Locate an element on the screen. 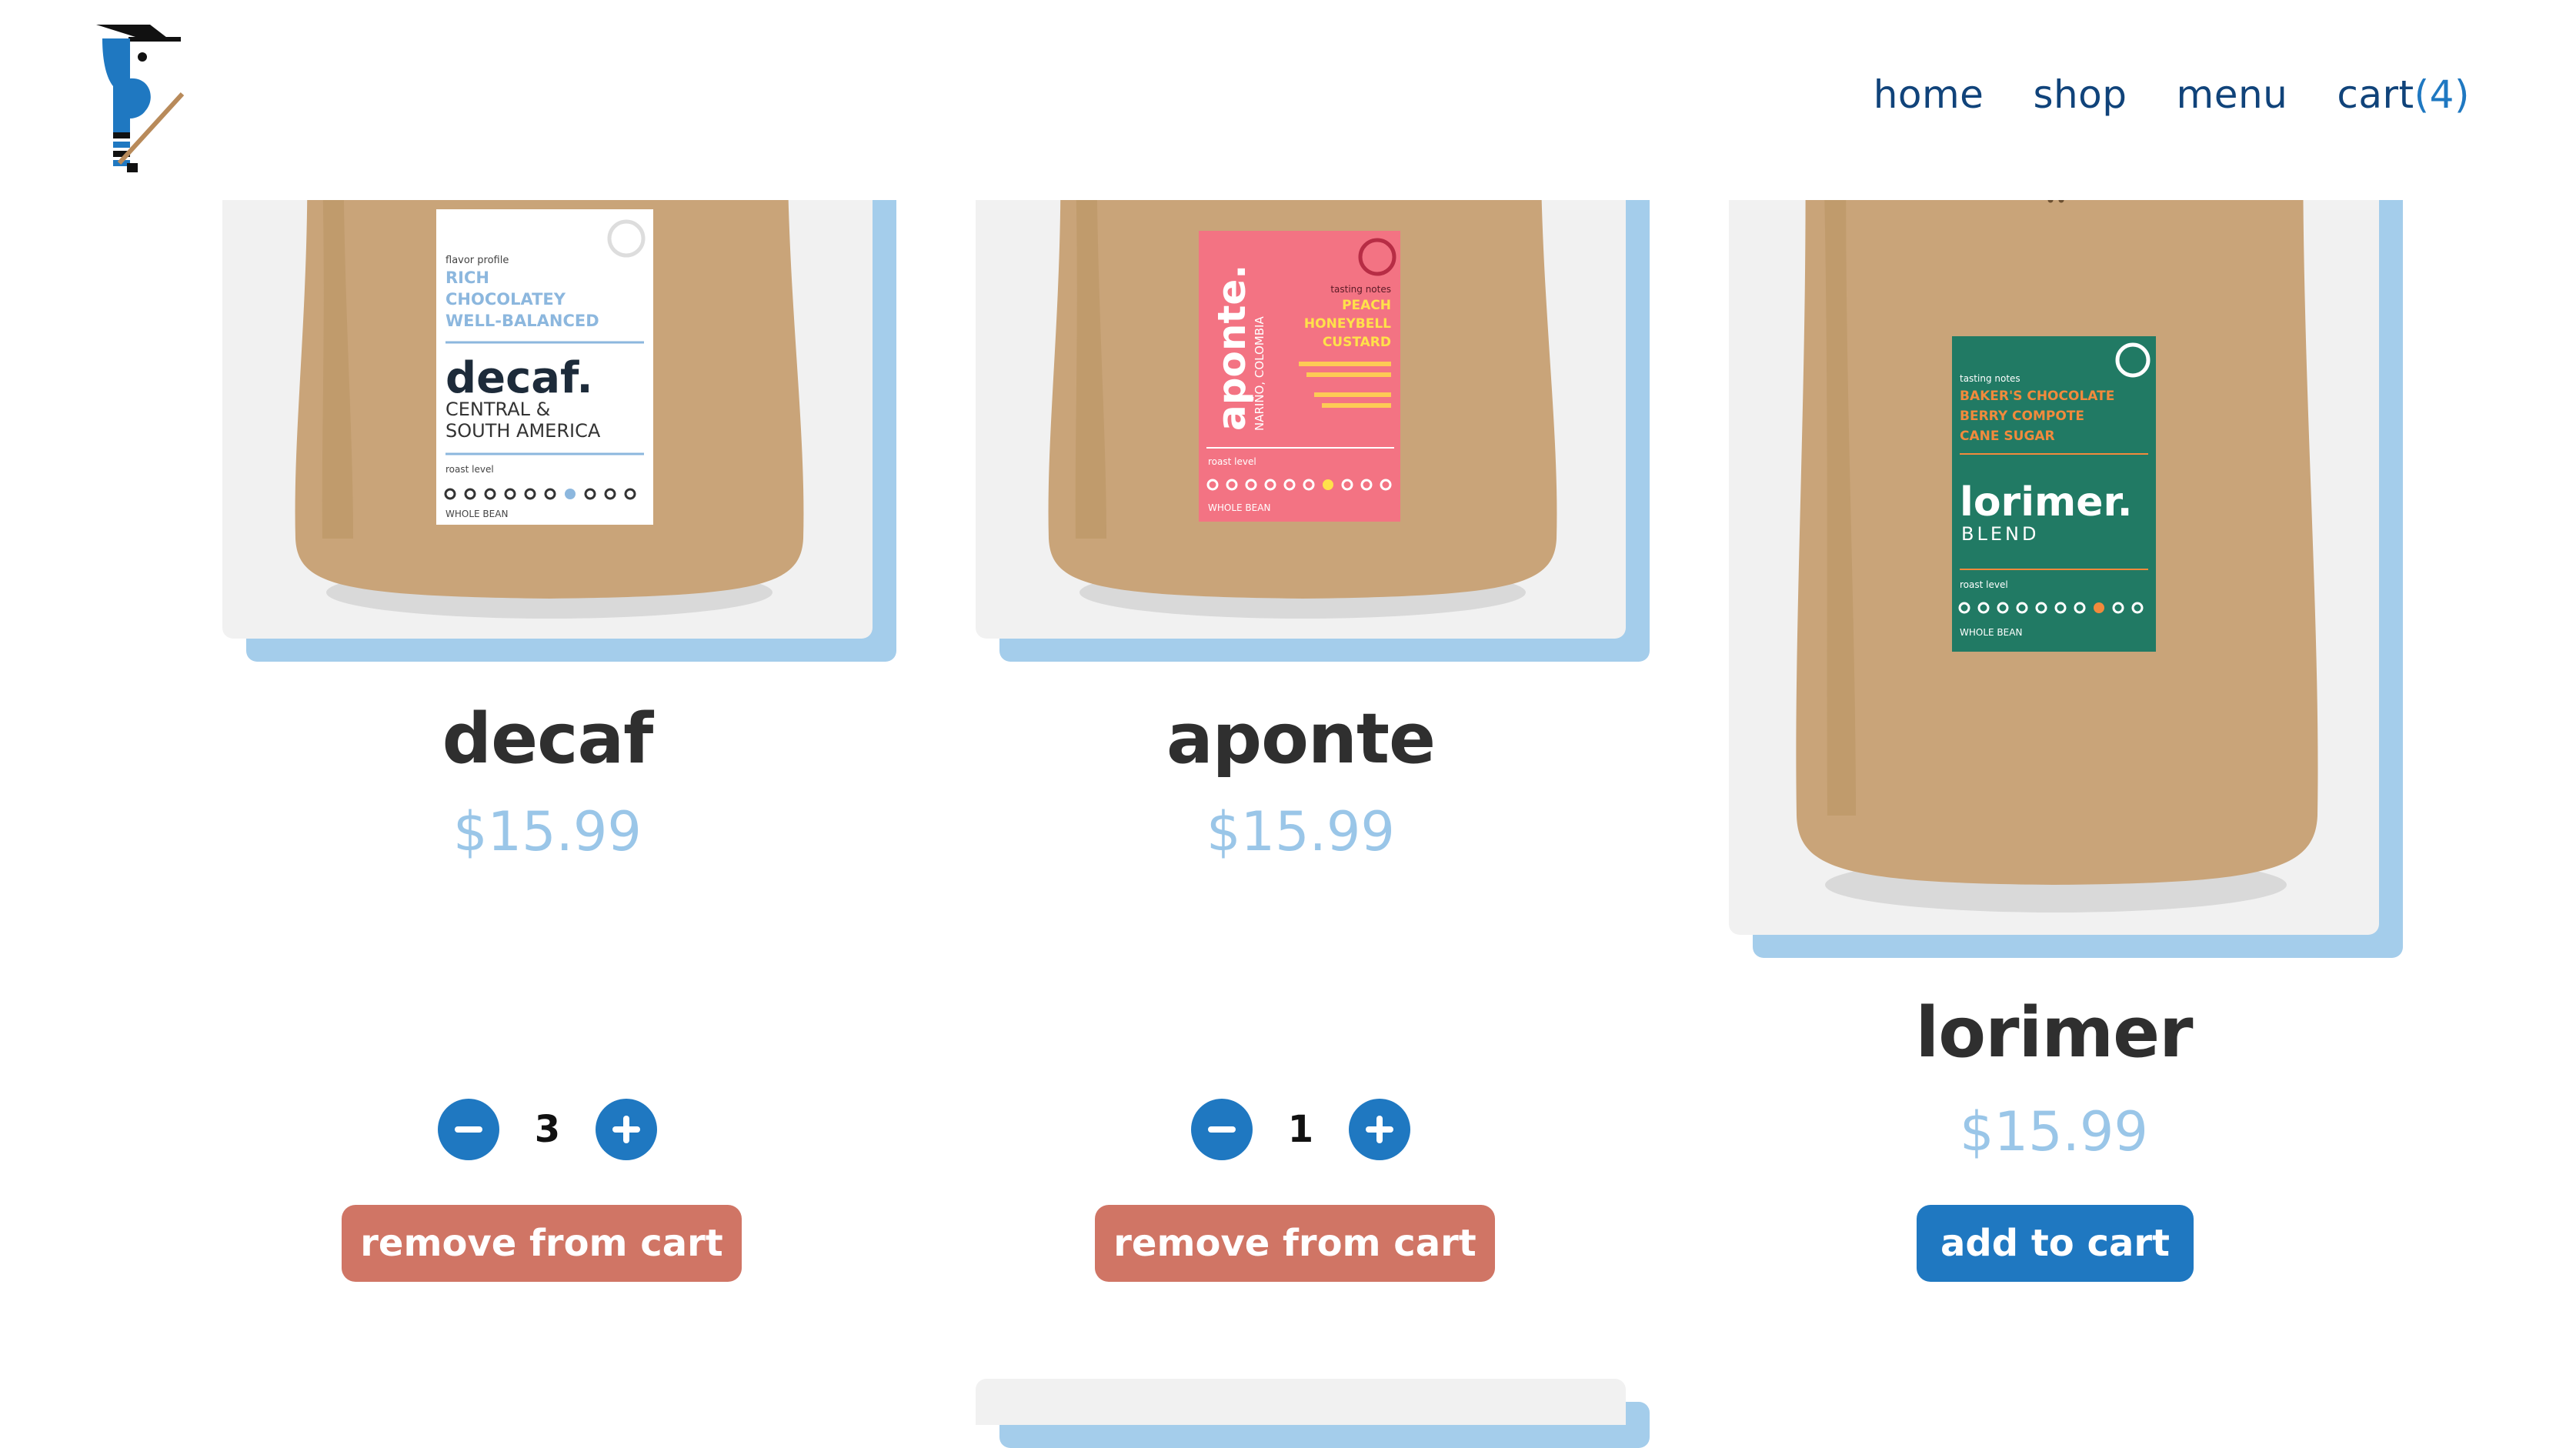 The height and width of the screenshot is (1448, 2576). quantity-stepper: 1 is located at coordinates (1301, 1129).